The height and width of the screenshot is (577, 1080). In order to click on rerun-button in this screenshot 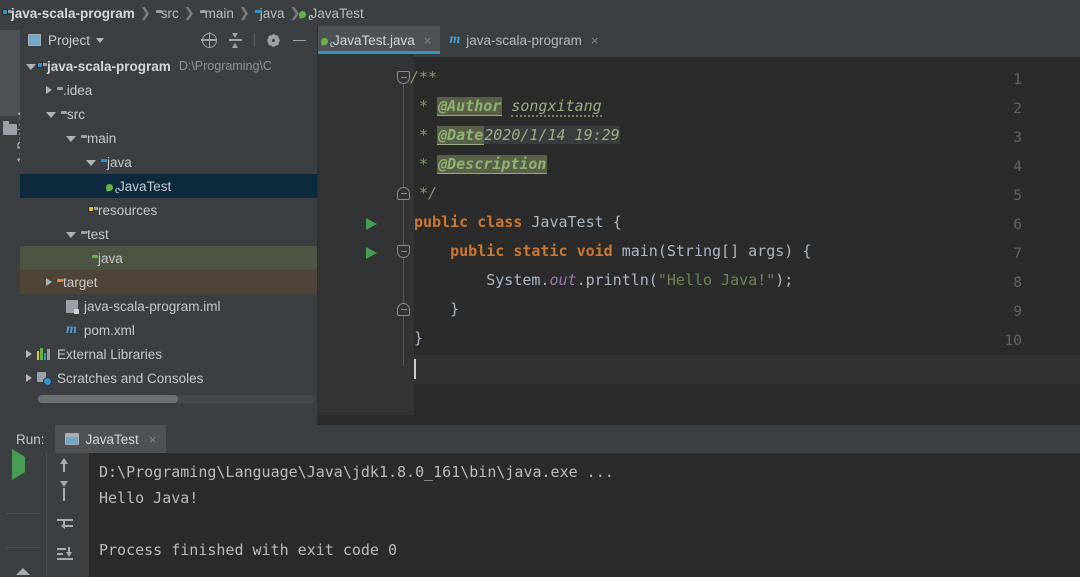, I will do `click(23, 464)`.